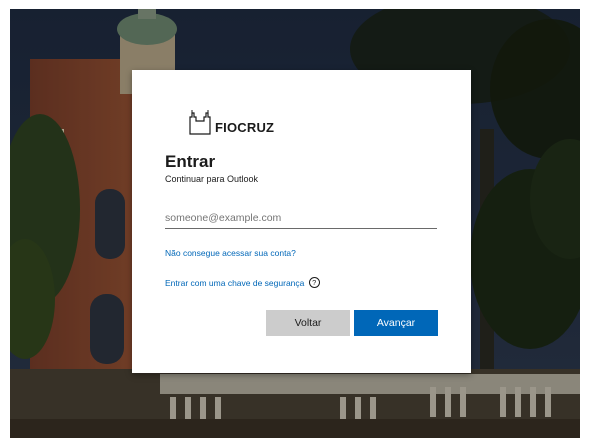 This screenshot has width=590, height=438. I want to click on security-key-signin-link: Entrar com uma chave de segurança, so click(234, 283).